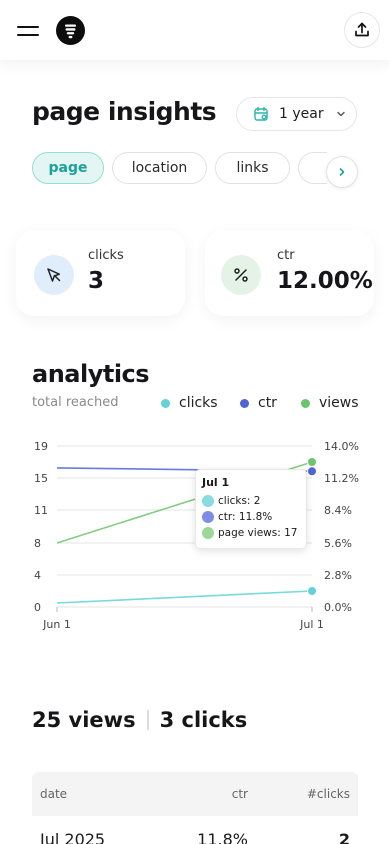 The width and height of the screenshot is (390, 844). I want to click on legend-views-dot, so click(305, 403).